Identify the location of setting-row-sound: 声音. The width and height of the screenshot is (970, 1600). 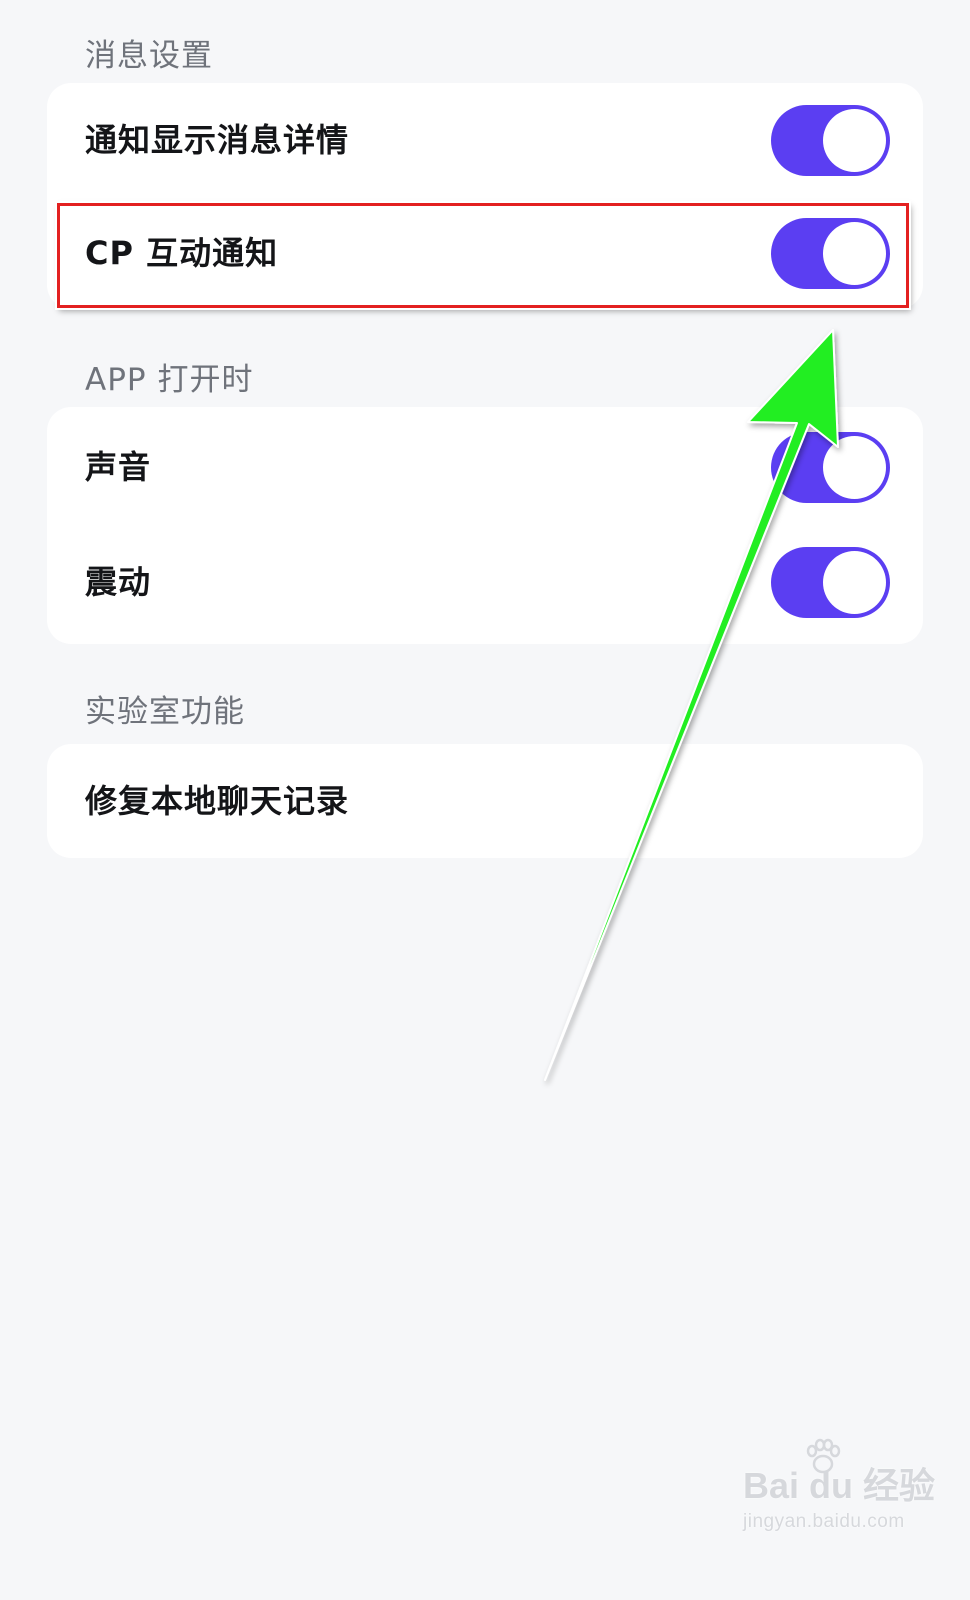
(485, 467).